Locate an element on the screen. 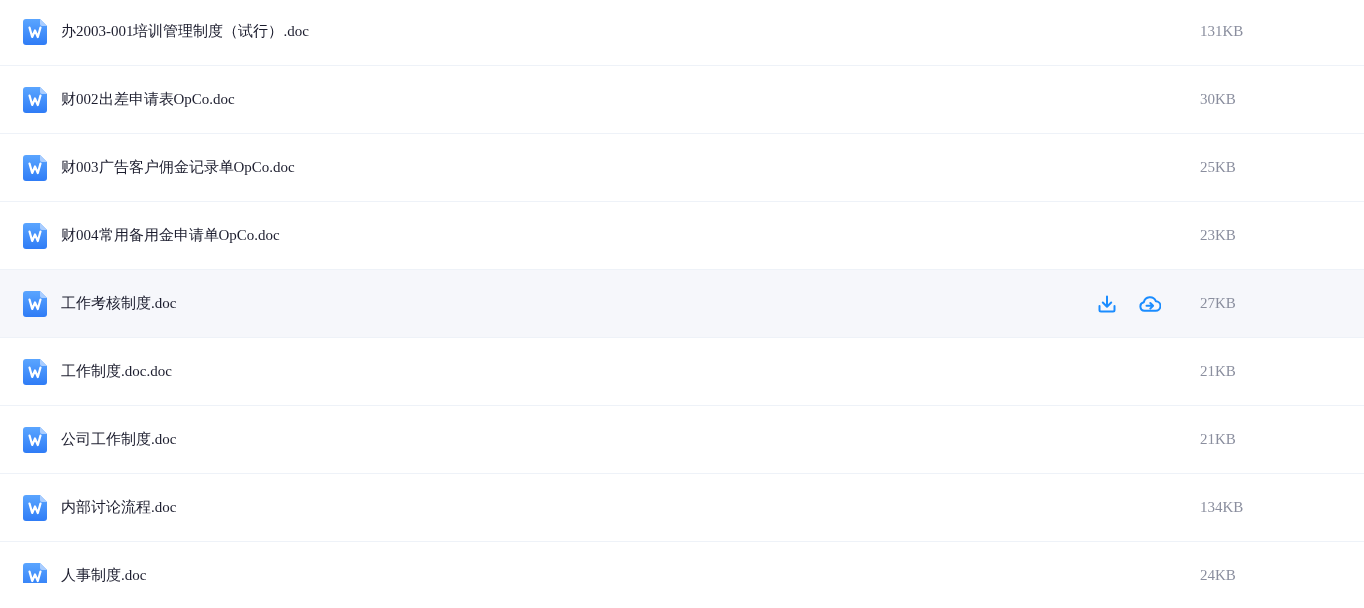 The height and width of the screenshot is (608, 1364). file-size: 134KB is located at coordinates (1222, 507).